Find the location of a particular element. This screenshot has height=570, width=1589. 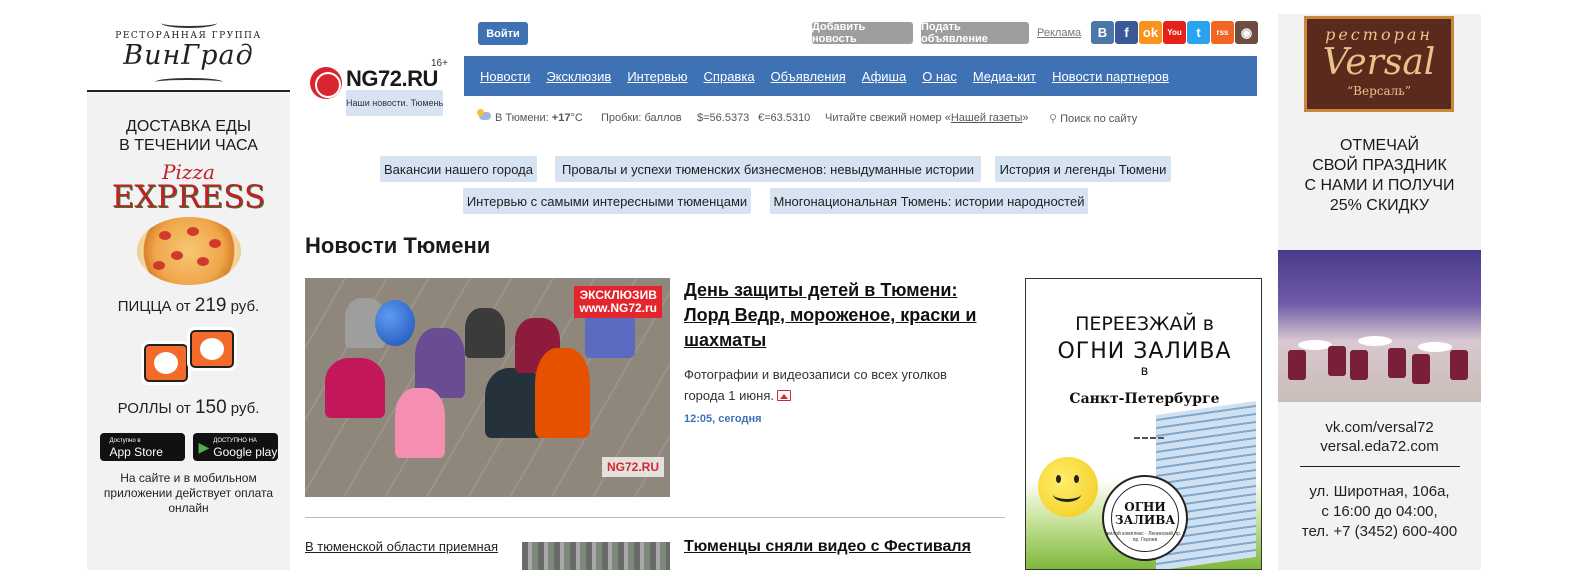

instagram-icon: ◉ is located at coordinates (1246, 32).